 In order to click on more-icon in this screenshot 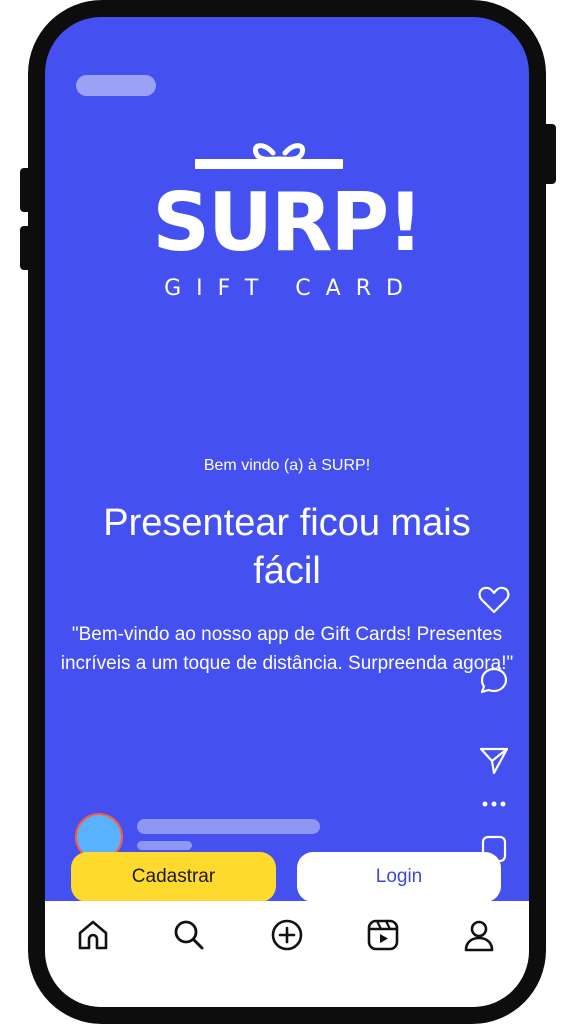, I will do `click(494, 804)`.